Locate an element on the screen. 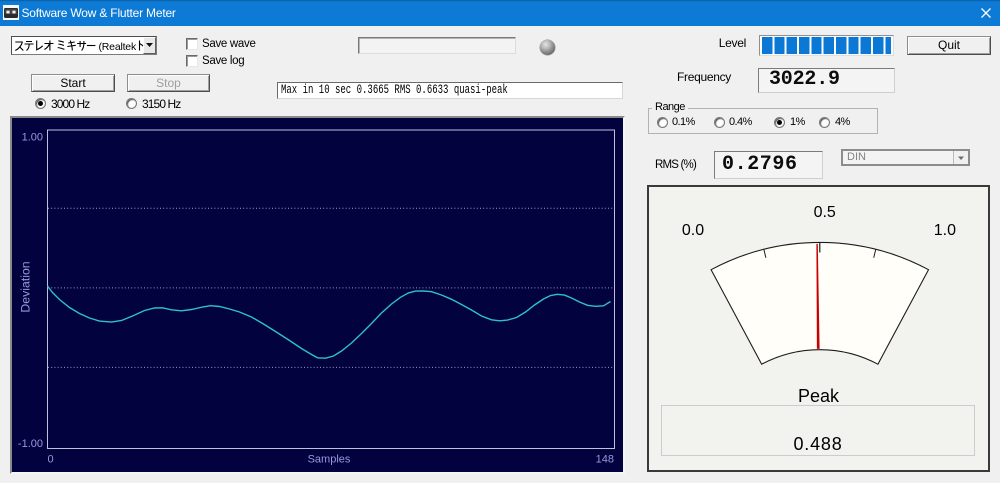  svg-text: Samples is located at coordinates (329, 460).